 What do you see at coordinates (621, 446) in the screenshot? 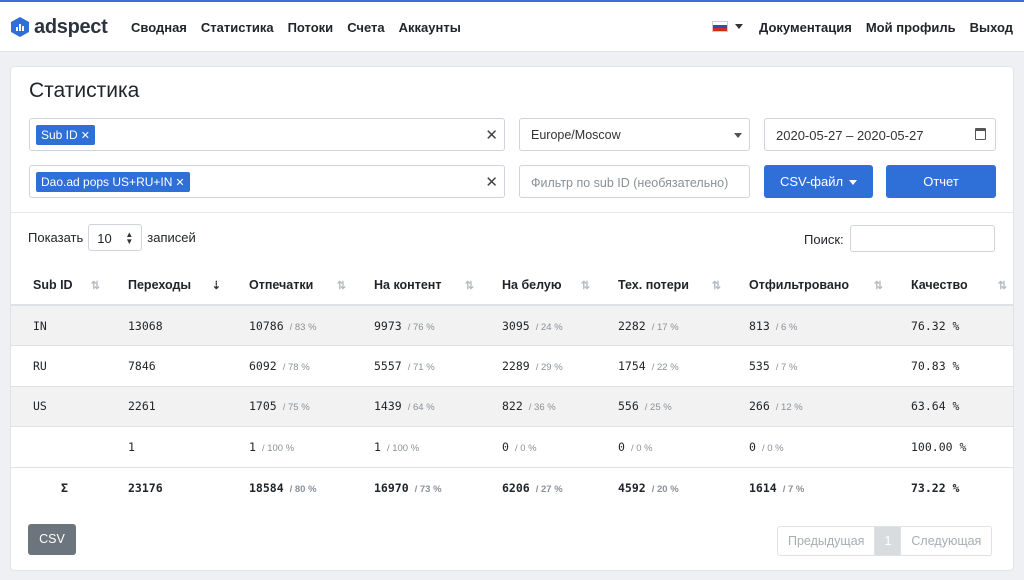
I see `cell-value: 0` at bounding box center [621, 446].